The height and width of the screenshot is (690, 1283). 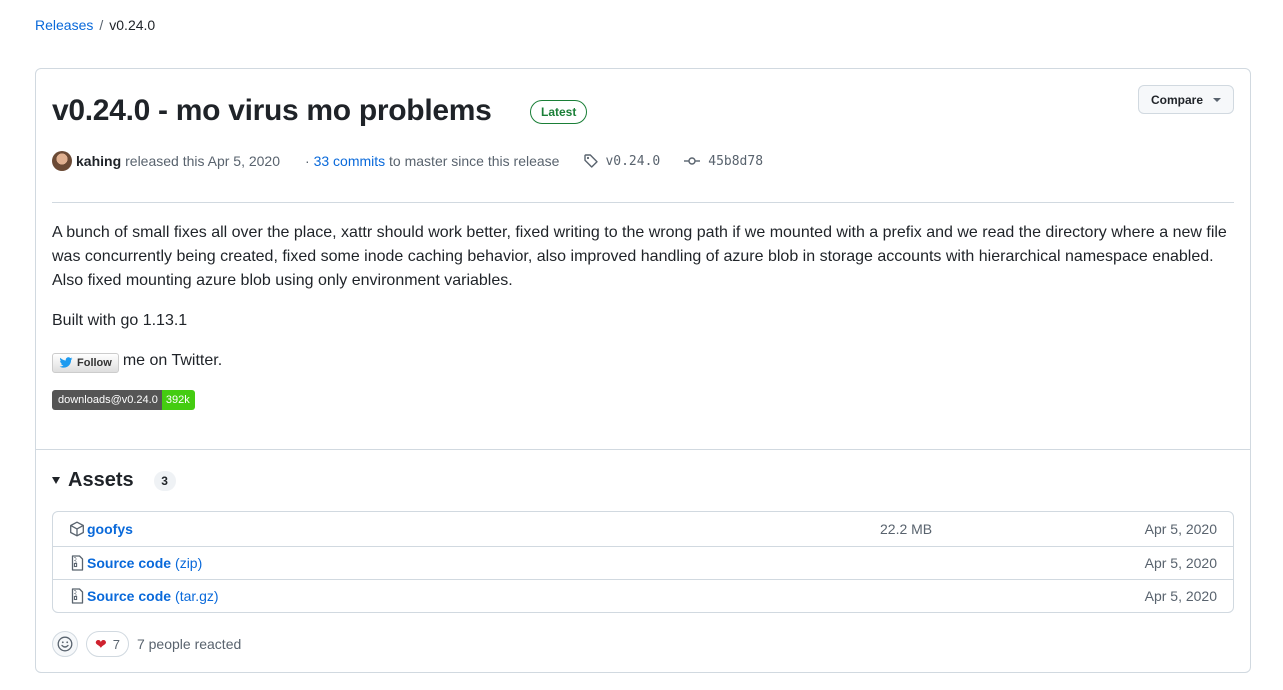 I want to click on asset-link-source-zip: Source code (zip), so click(x=144, y=563).